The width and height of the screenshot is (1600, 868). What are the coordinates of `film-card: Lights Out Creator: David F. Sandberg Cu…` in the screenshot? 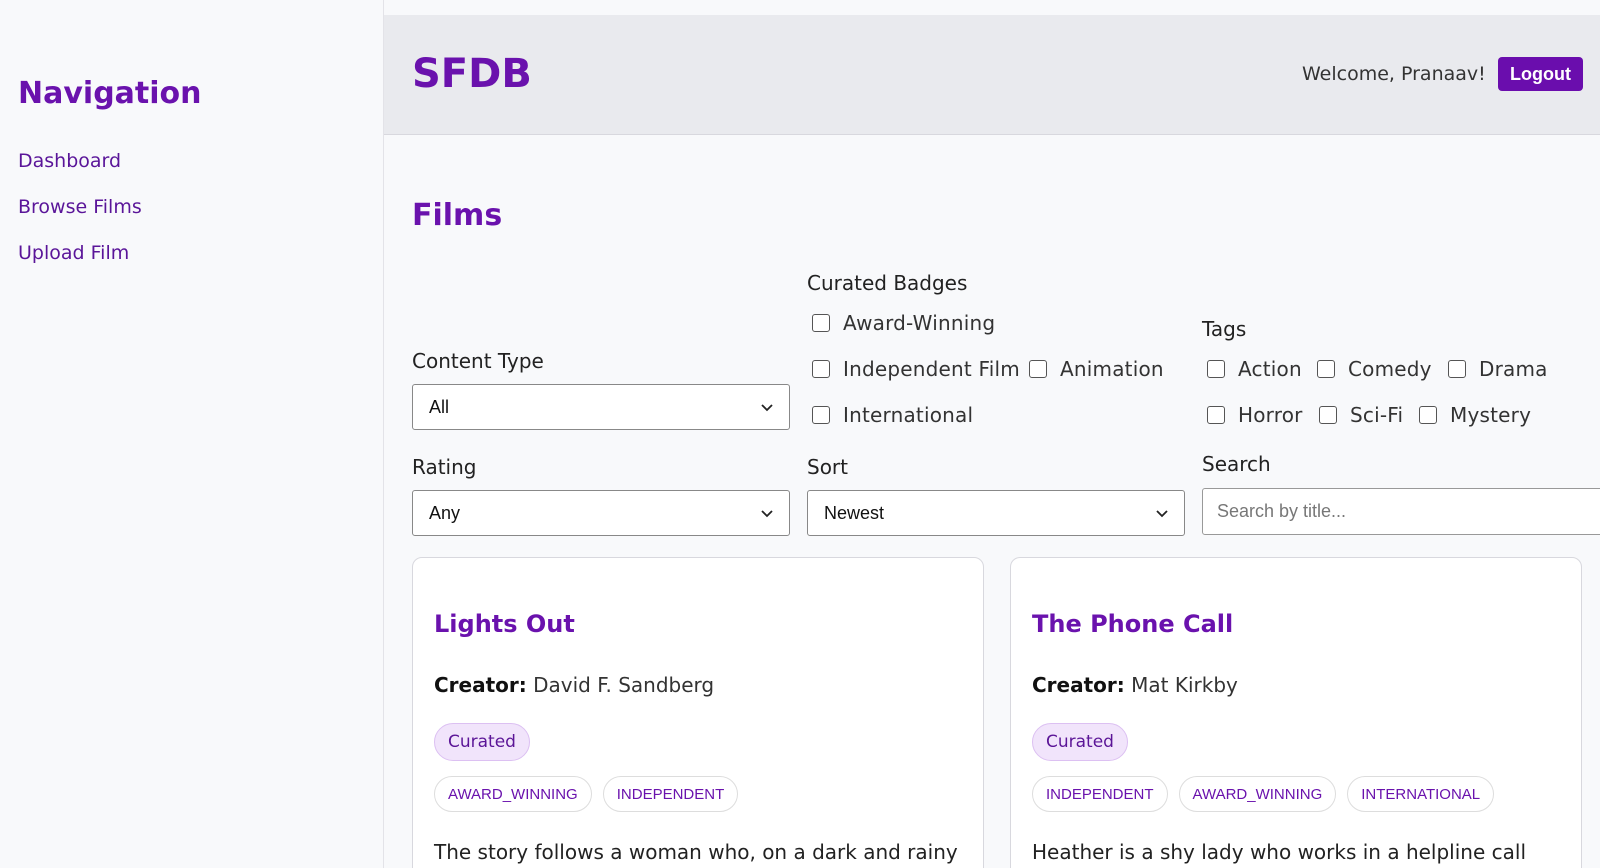 It's located at (698, 712).